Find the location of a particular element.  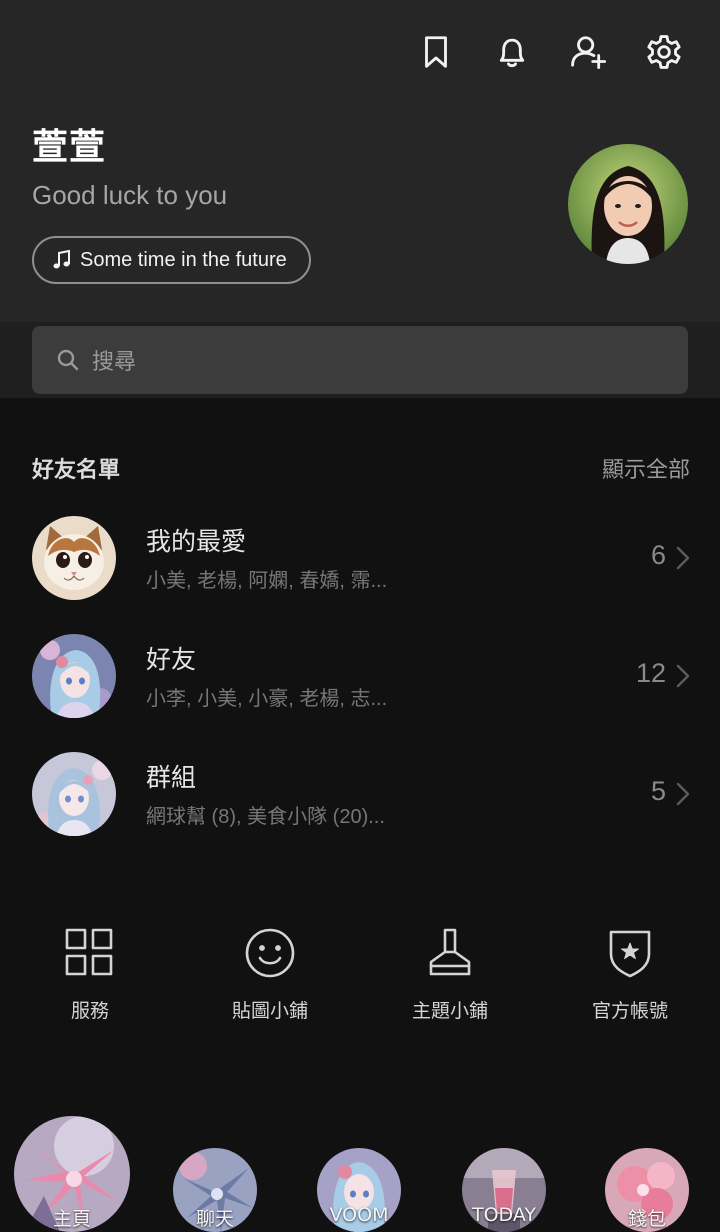

search-placeholder: 搜尋 is located at coordinates (114, 362).